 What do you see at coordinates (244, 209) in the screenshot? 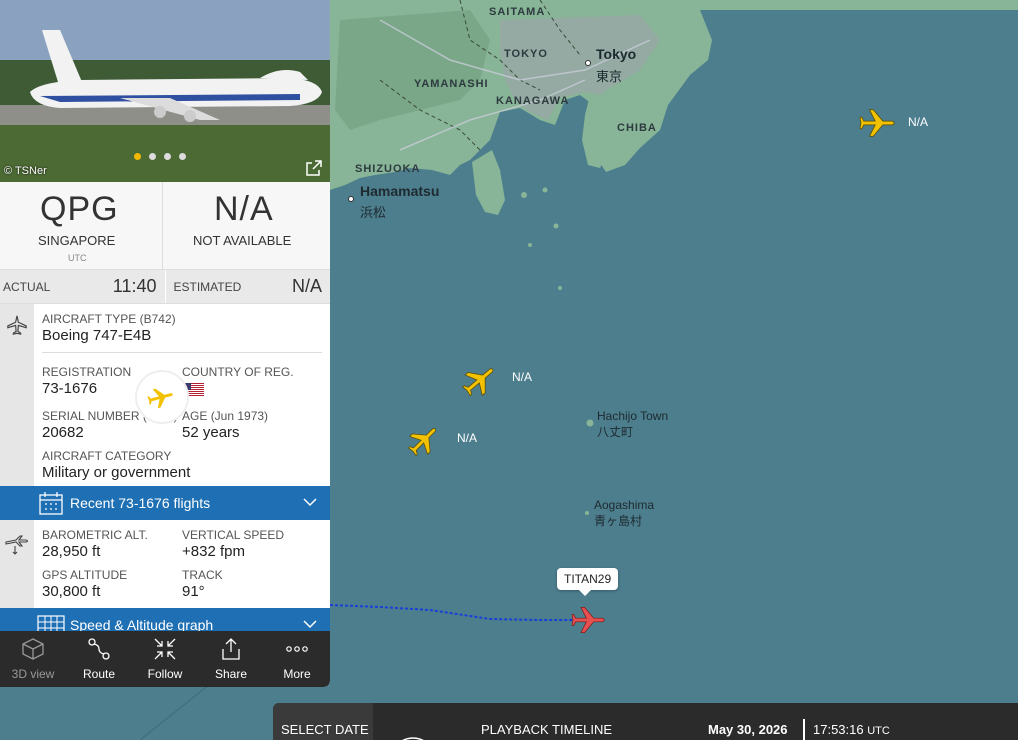
I see `destination-code: N/A` at bounding box center [244, 209].